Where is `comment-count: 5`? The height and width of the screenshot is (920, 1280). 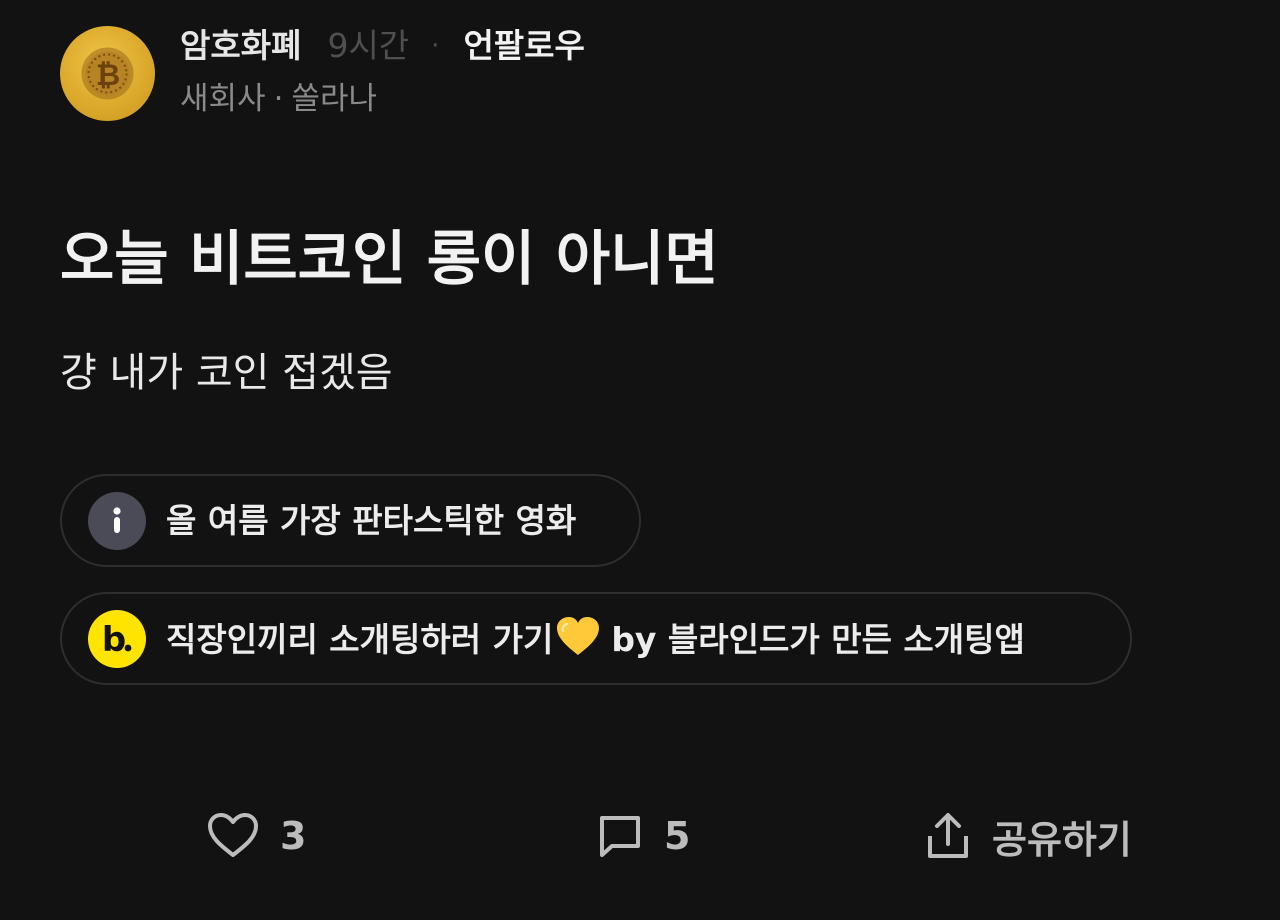 comment-count: 5 is located at coordinates (677, 836).